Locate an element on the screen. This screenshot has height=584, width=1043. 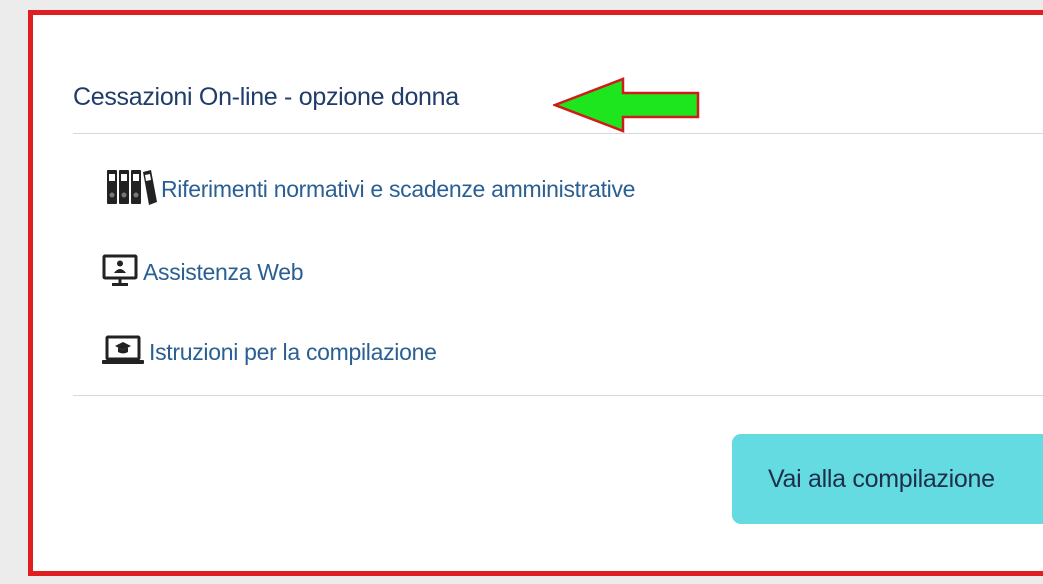
link-label: Assistenza Web is located at coordinates (223, 272).